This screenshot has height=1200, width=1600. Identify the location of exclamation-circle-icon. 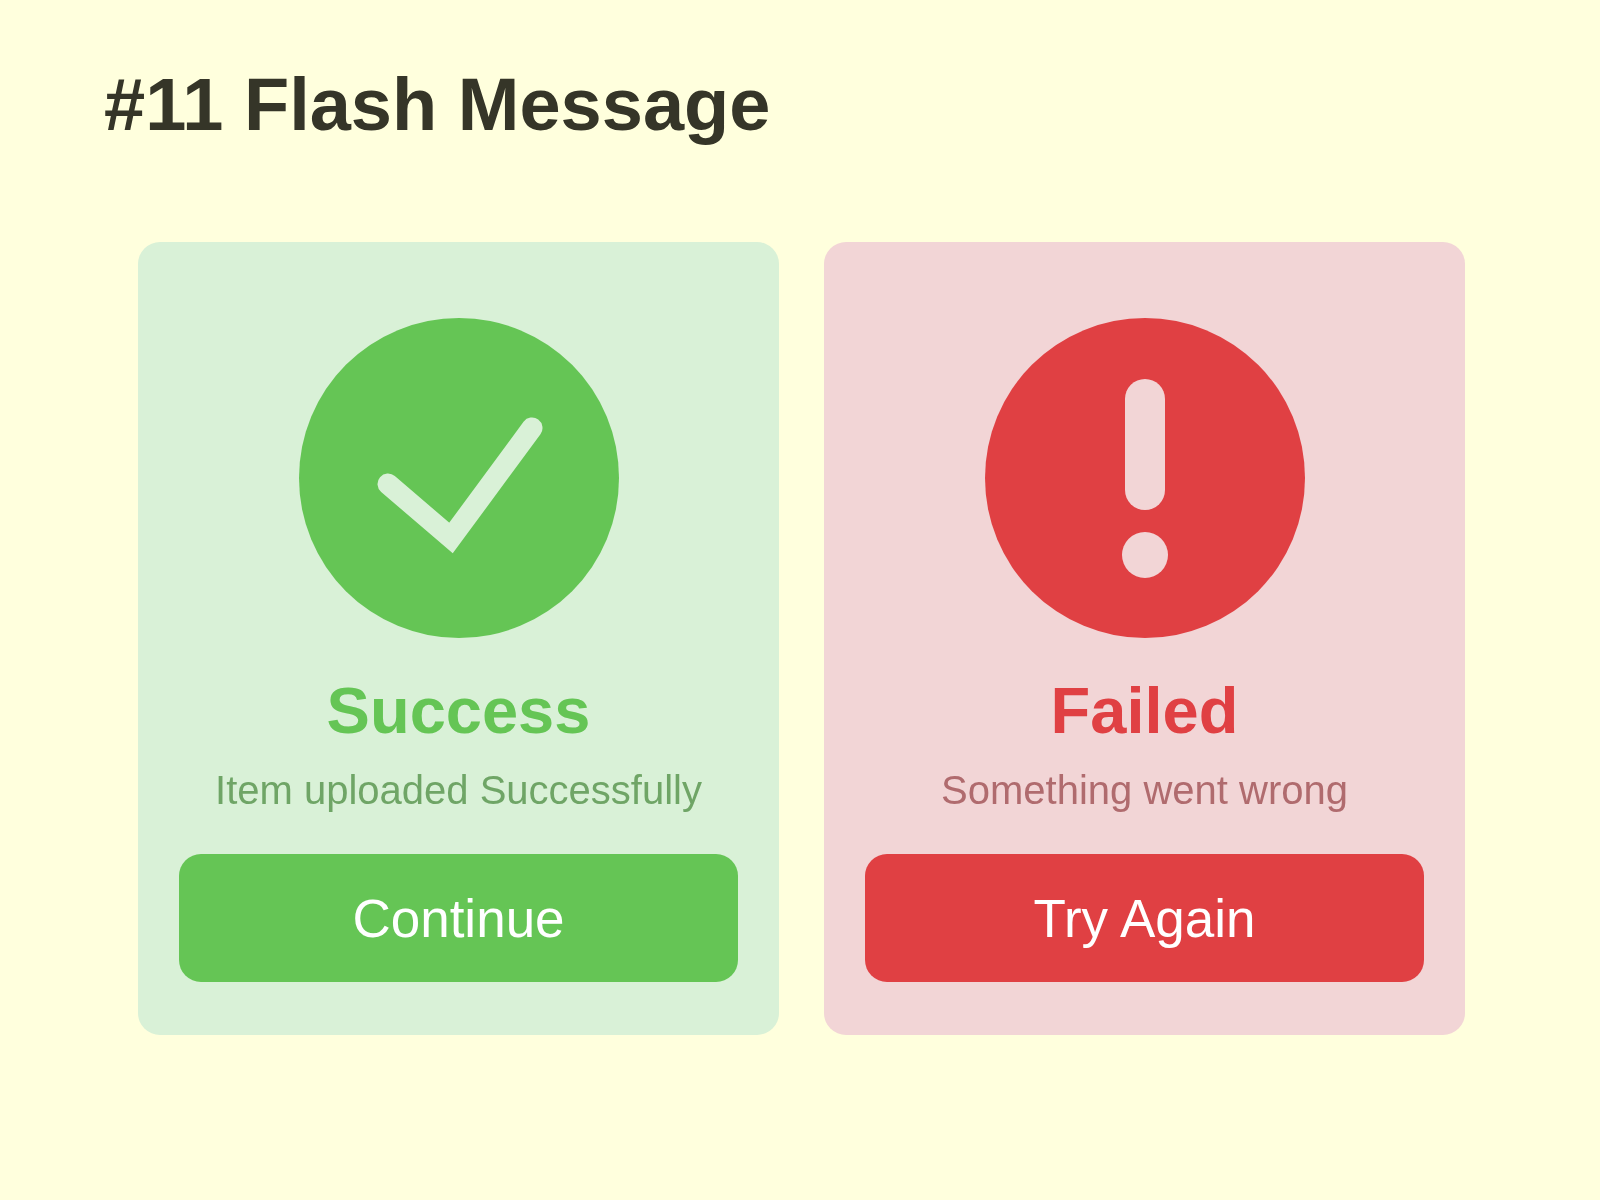
(1144, 478).